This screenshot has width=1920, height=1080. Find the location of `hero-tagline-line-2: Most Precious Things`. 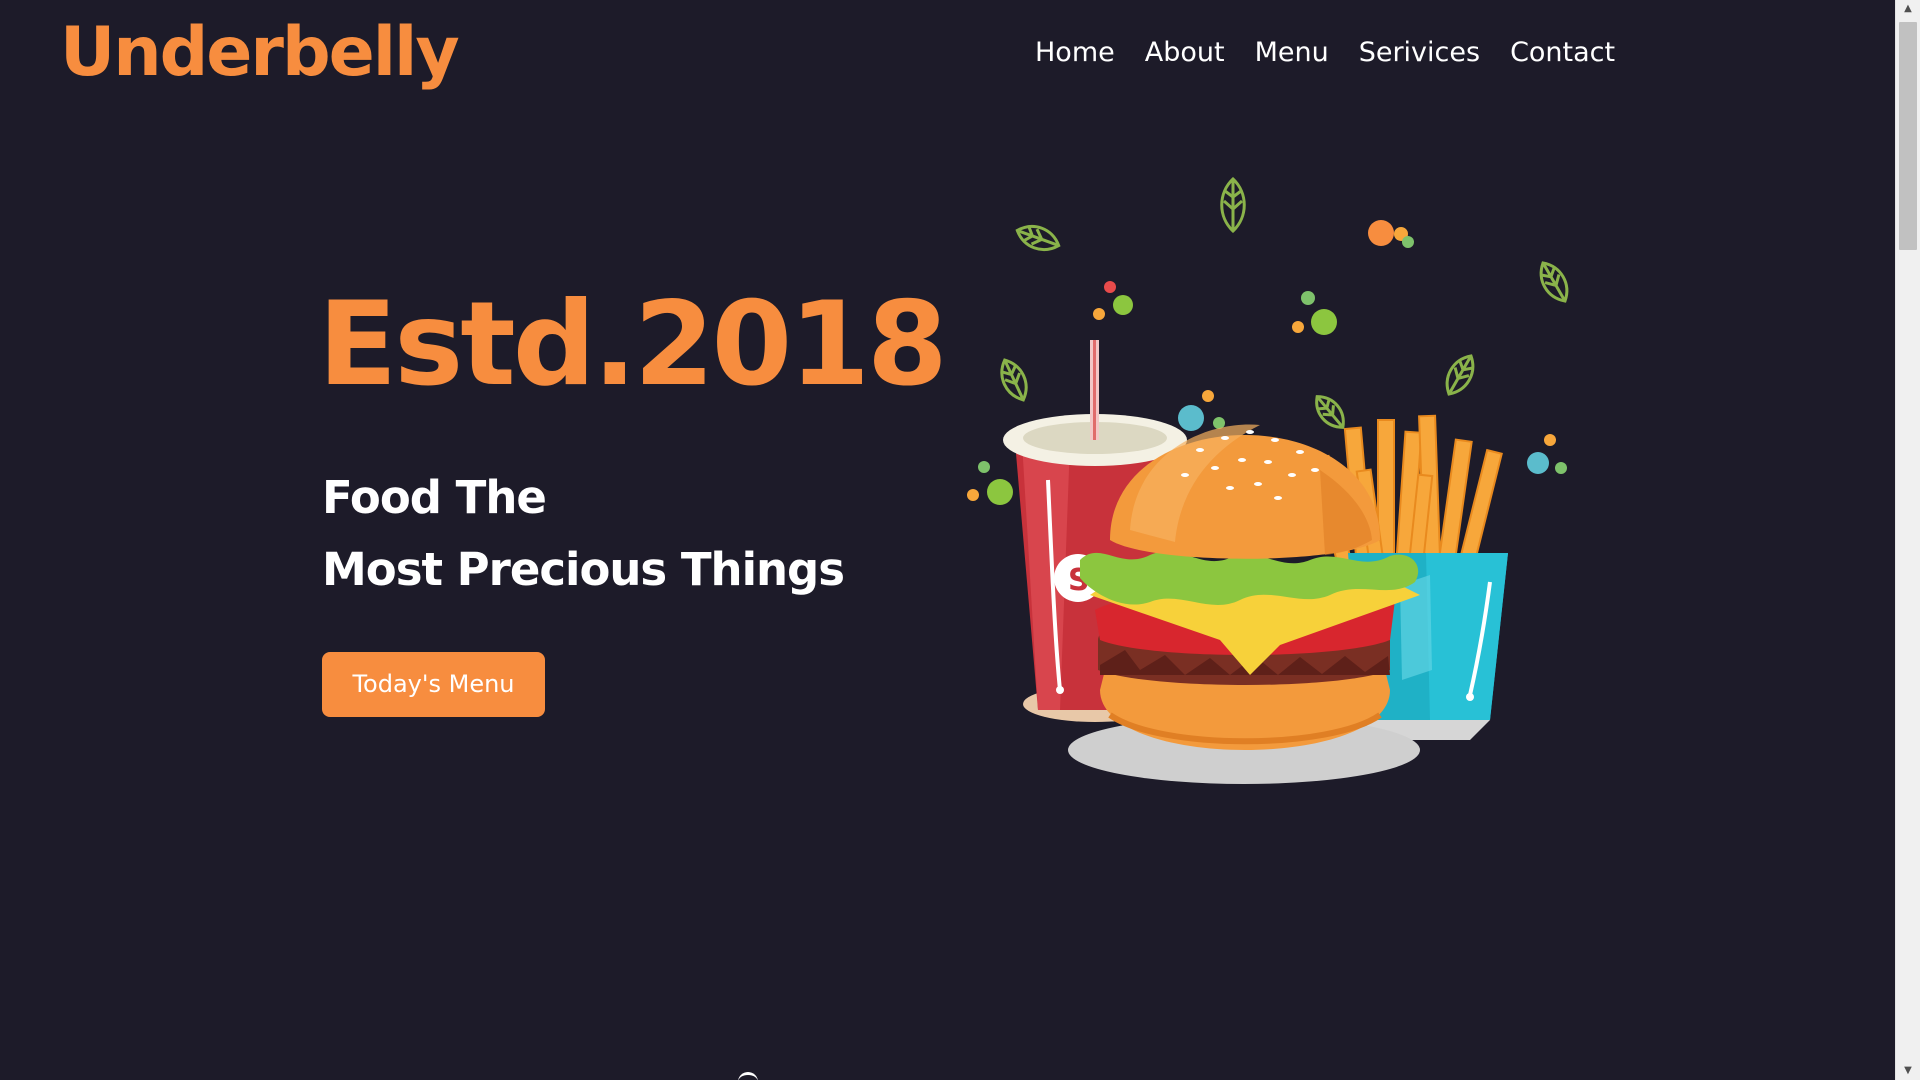

hero-tagline-line-2: Most Precious Things is located at coordinates (583, 569).